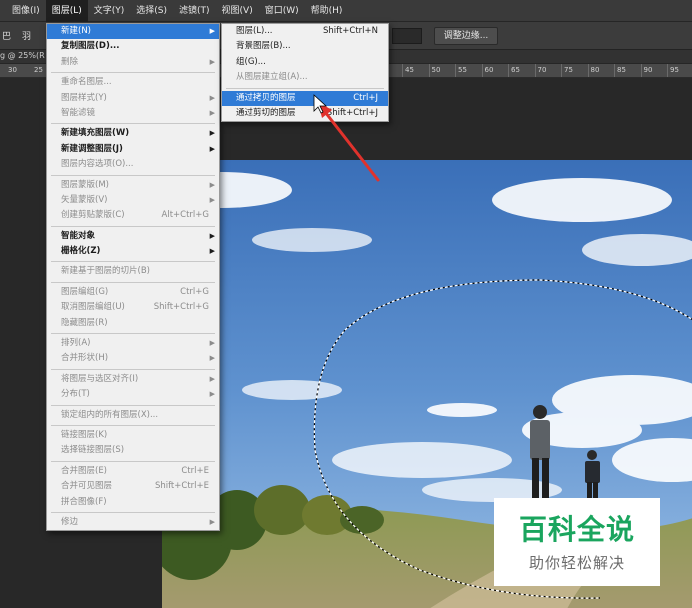 The image size is (692, 608). What do you see at coordinates (84, 322) in the screenshot?
I see `menu-item-label: 隐藏图层(R)` at bounding box center [84, 322].